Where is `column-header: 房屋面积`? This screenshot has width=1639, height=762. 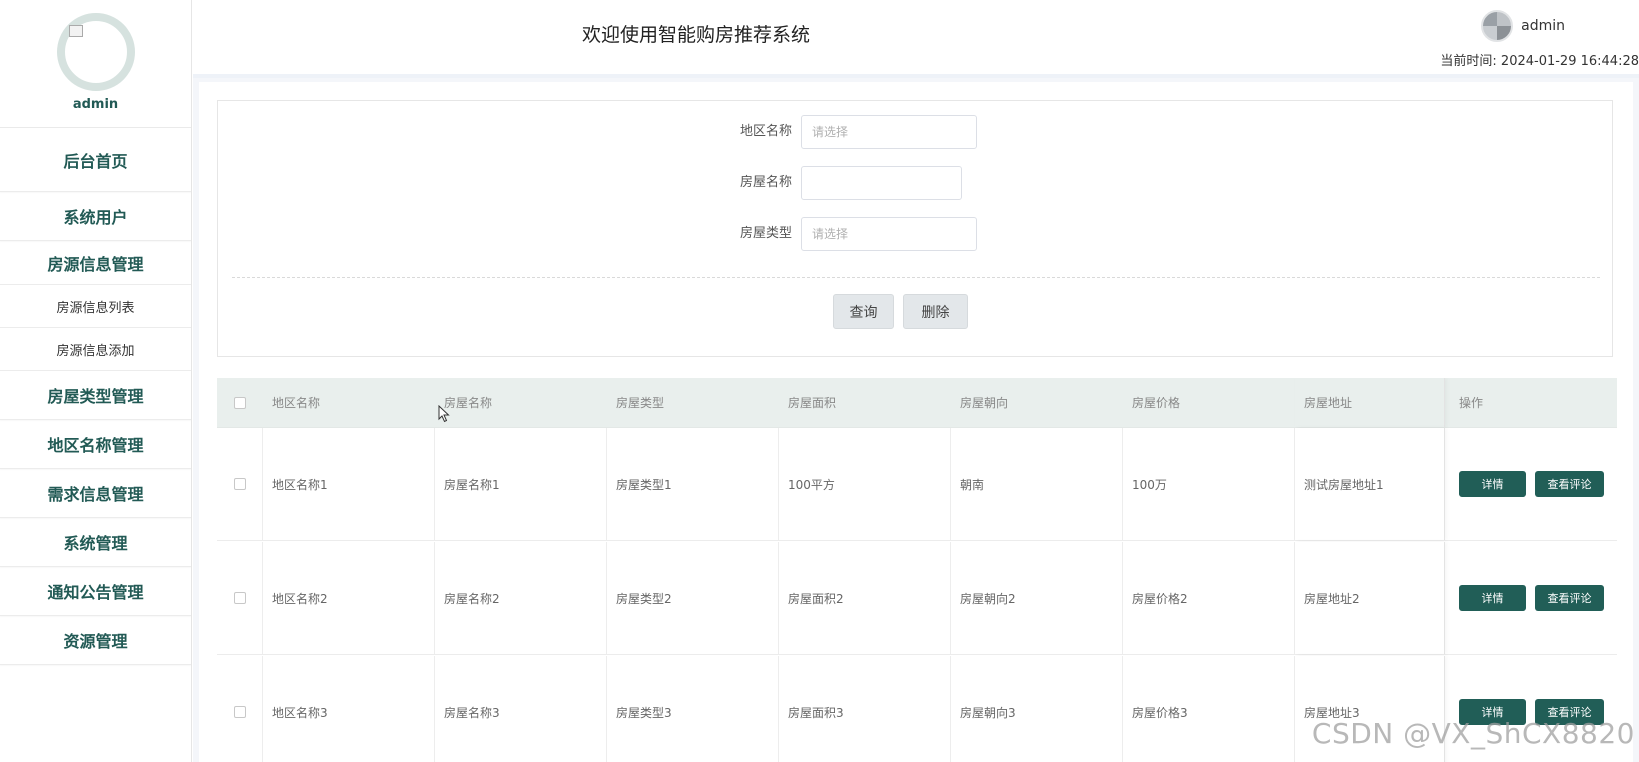
column-header: 房屋面积 is located at coordinates (812, 403).